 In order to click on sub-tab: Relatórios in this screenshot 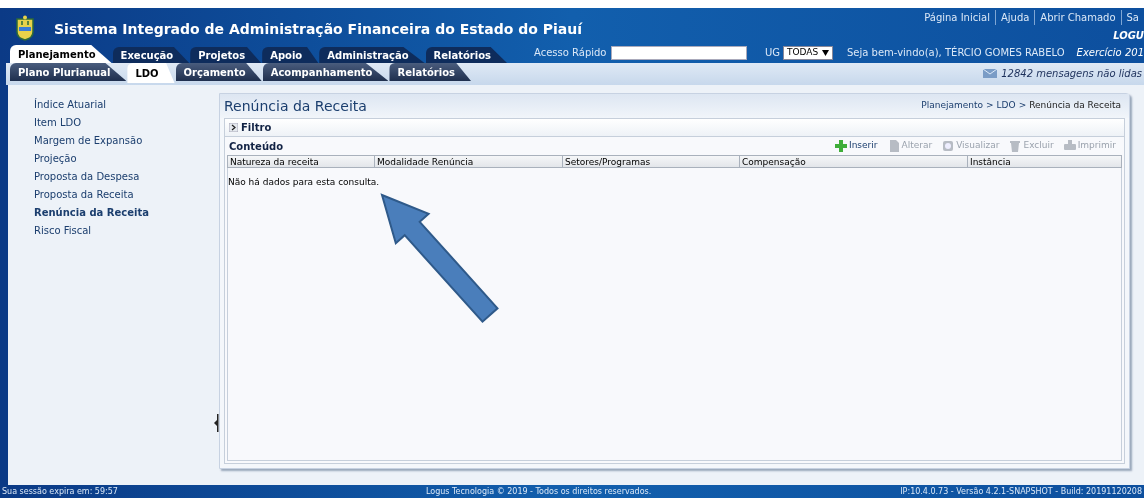, I will do `click(430, 72)`.